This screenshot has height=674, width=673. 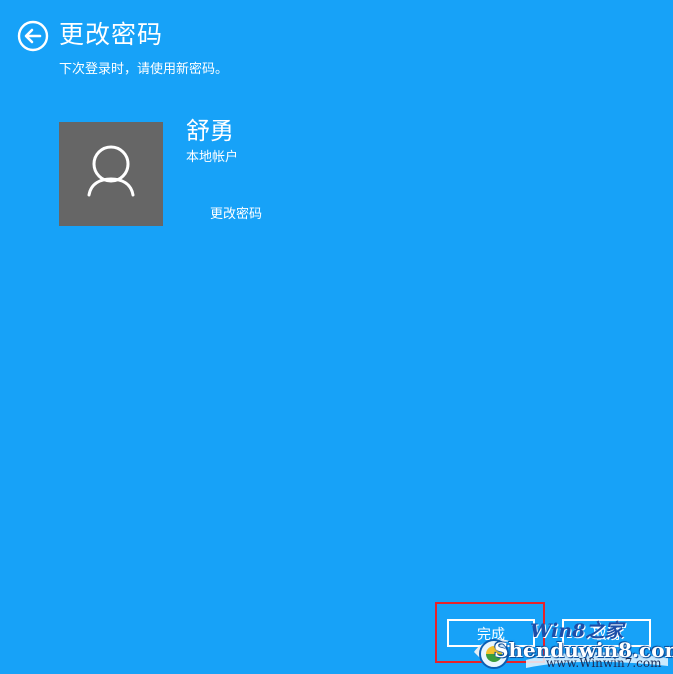 I want to click on page-title: 更改密码, so click(x=111, y=34).